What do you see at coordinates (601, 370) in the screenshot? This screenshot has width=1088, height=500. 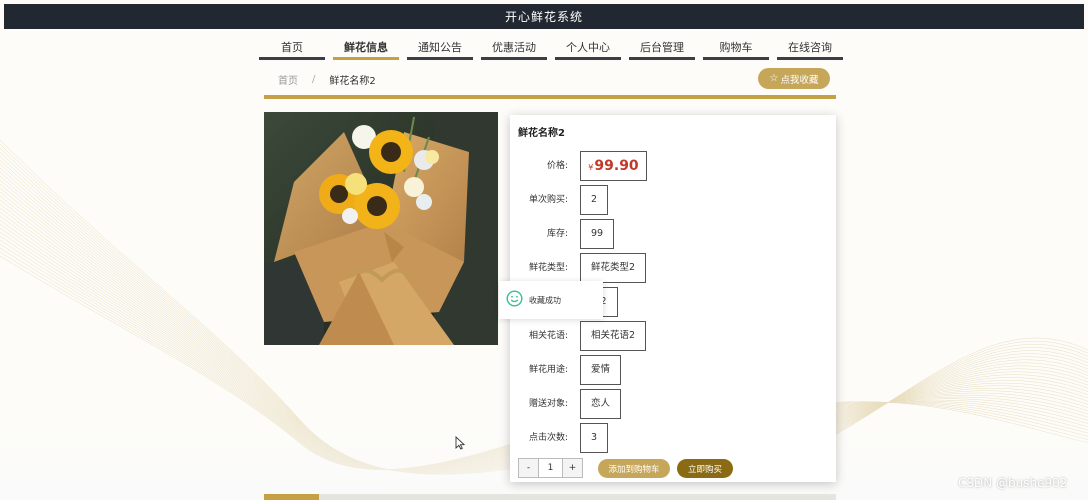 I see `field-value: 爱情` at bounding box center [601, 370].